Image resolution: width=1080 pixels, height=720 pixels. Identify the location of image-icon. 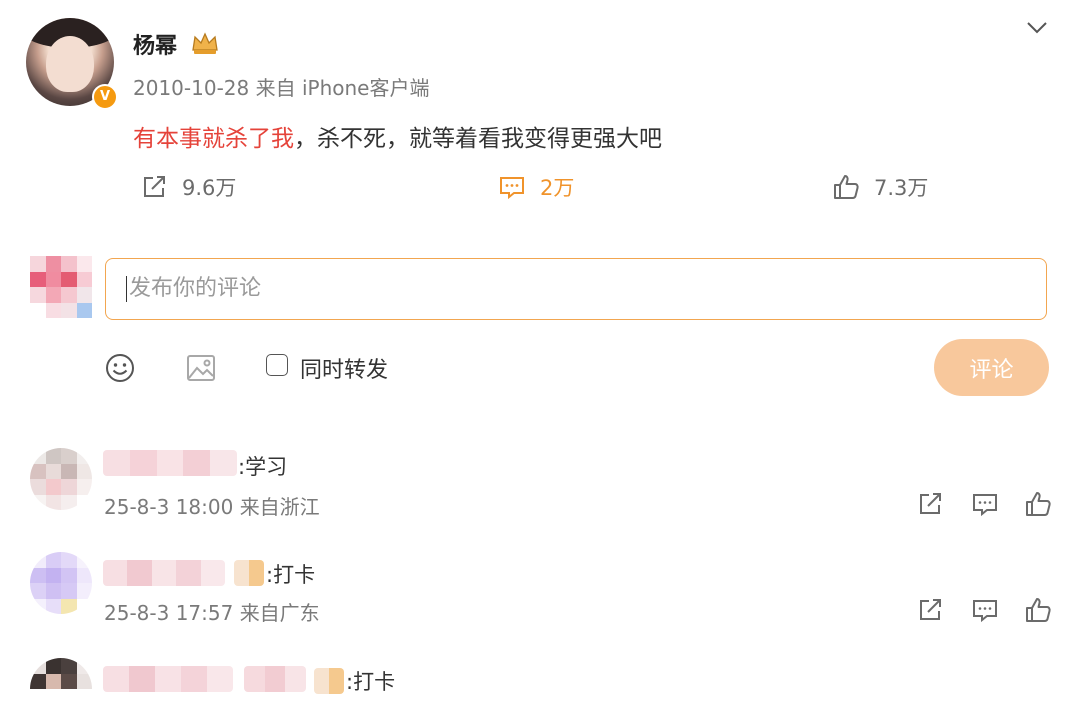
(201, 368).